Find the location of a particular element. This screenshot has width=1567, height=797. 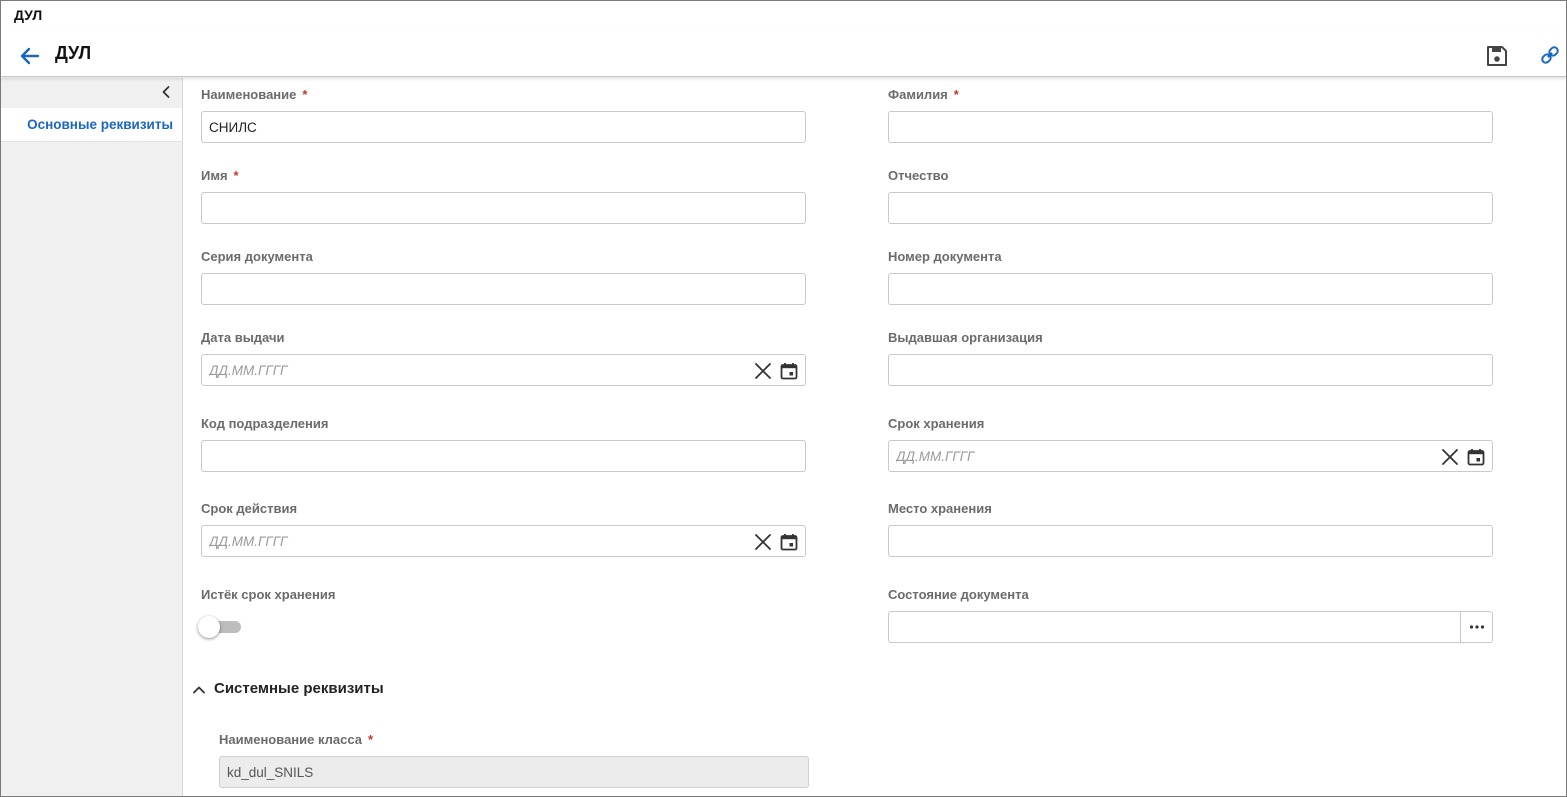

sostoyanie-label: Состояние документа is located at coordinates (958, 594).